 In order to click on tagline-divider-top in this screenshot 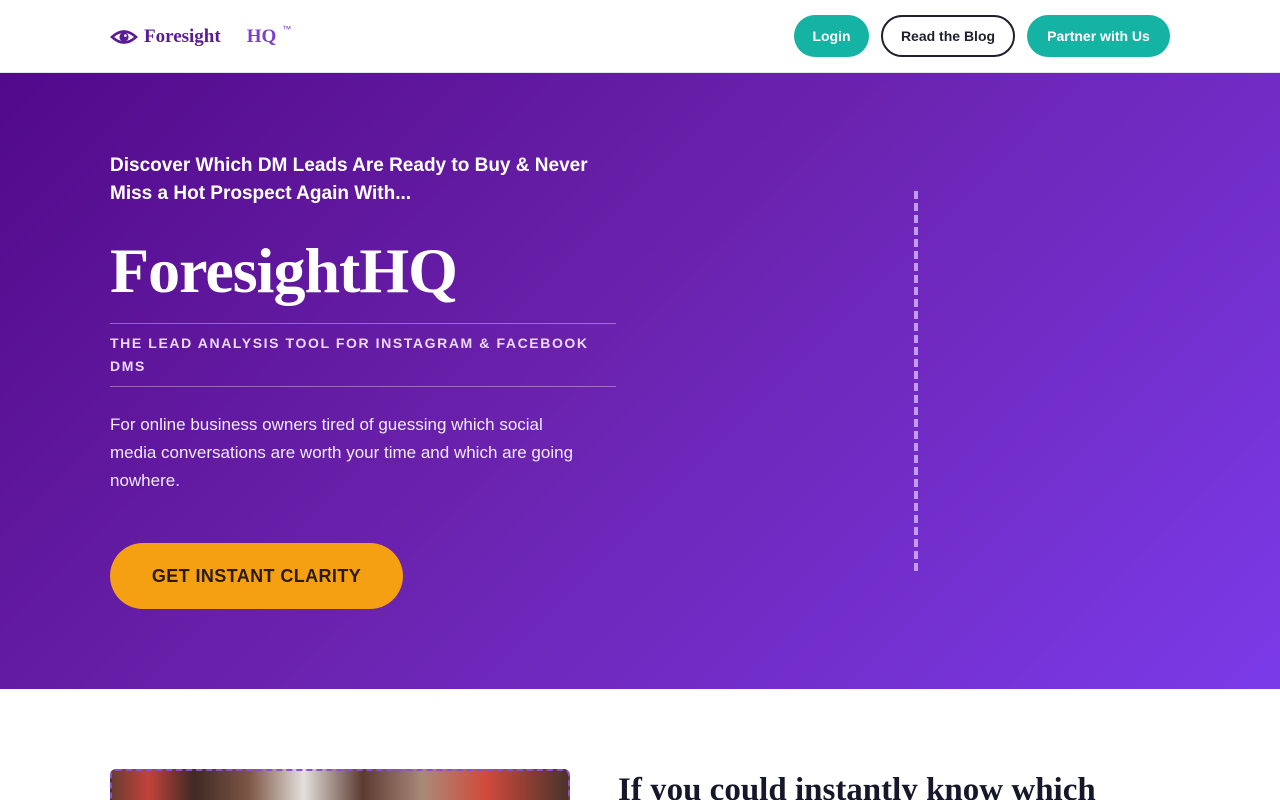, I will do `click(363, 323)`.